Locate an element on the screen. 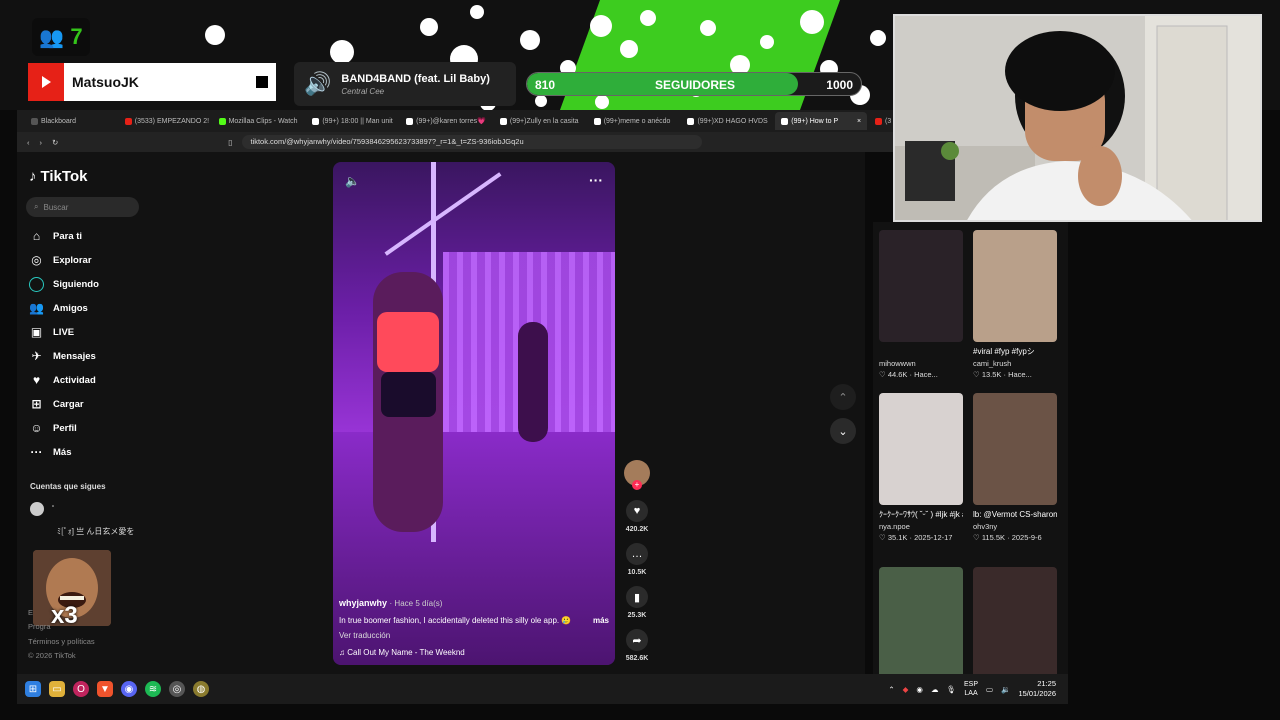  browser-tab: (99+)XD HAGO HVDS is located at coordinates (727, 121).